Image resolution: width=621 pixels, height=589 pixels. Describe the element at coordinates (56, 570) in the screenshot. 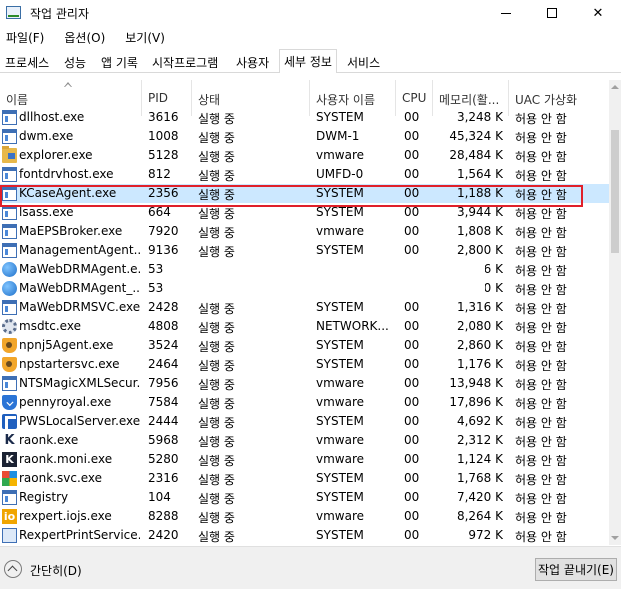

I see `fewer-details-link: 간단히(D)` at that location.